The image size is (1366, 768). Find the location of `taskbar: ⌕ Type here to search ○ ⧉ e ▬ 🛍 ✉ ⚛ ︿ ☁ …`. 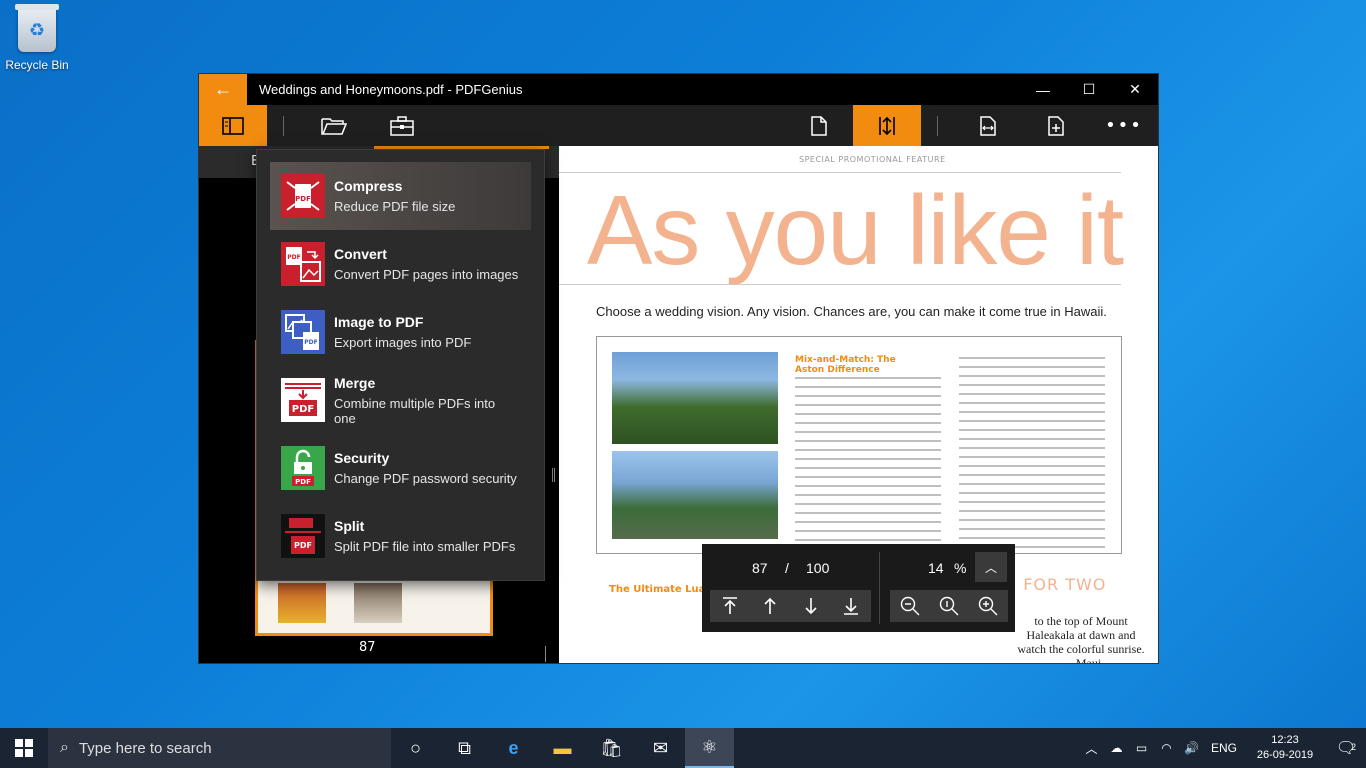

taskbar: ⌕ Type here to search ○ ⧉ e ▬ 🛍 ✉ ⚛ ︿ ☁ … is located at coordinates (683, 748).